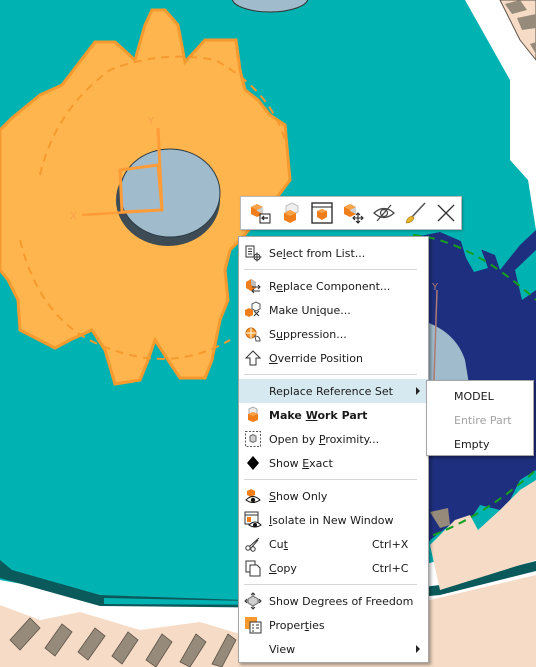  What do you see at coordinates (253, 568) in the screenshot?
I see `copy-icon` at bounding box center [253, 568].